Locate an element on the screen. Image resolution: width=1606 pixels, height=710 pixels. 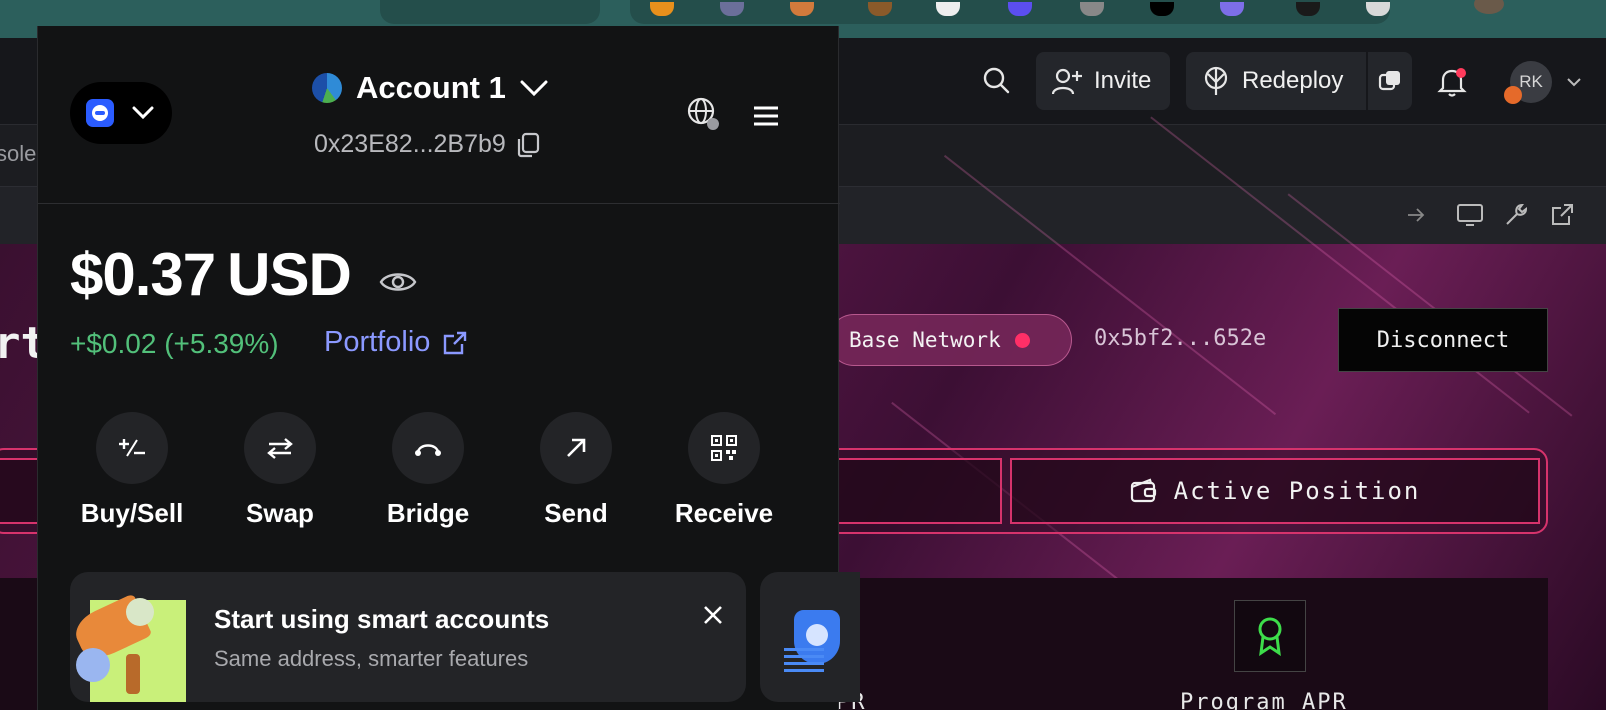
tab-active-position: Active Position is located at coordinates (1275, 491).